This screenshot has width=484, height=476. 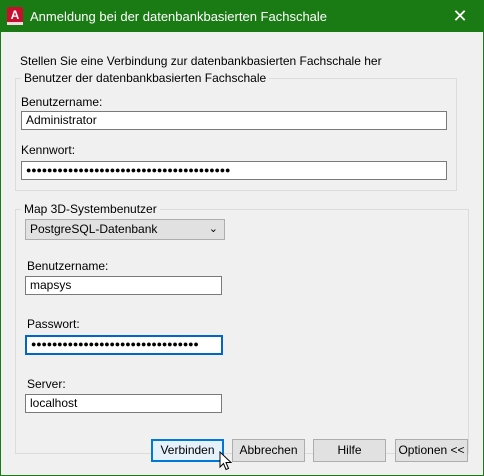 What do you see at coordinates (226, 460) in the screenshot?
I see `mouse-cursor-icon` at bounding box center [226, 460].